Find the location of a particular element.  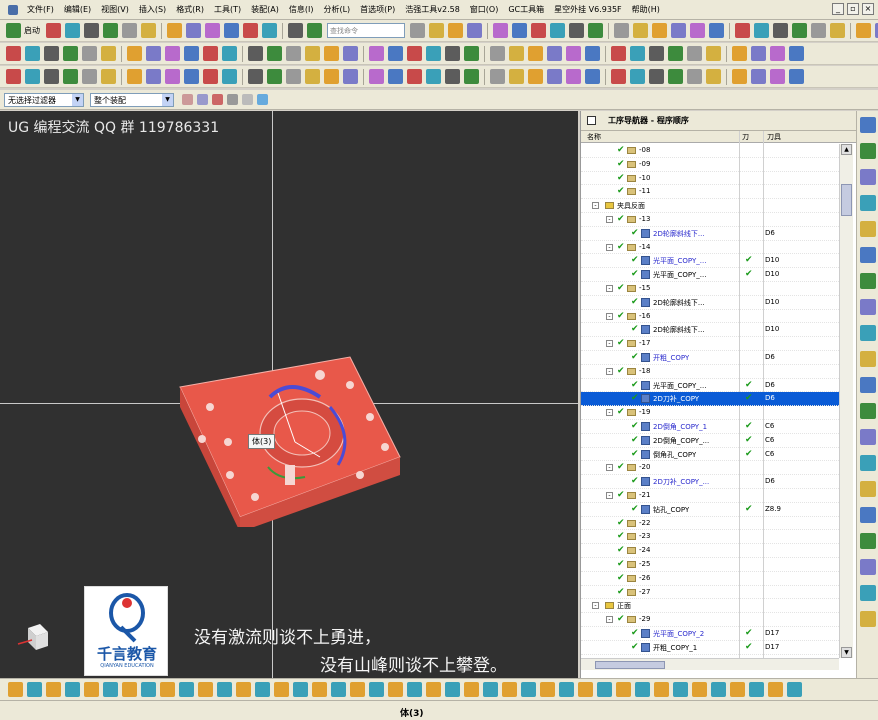

roles-icon is located at coordinates (868, 359).